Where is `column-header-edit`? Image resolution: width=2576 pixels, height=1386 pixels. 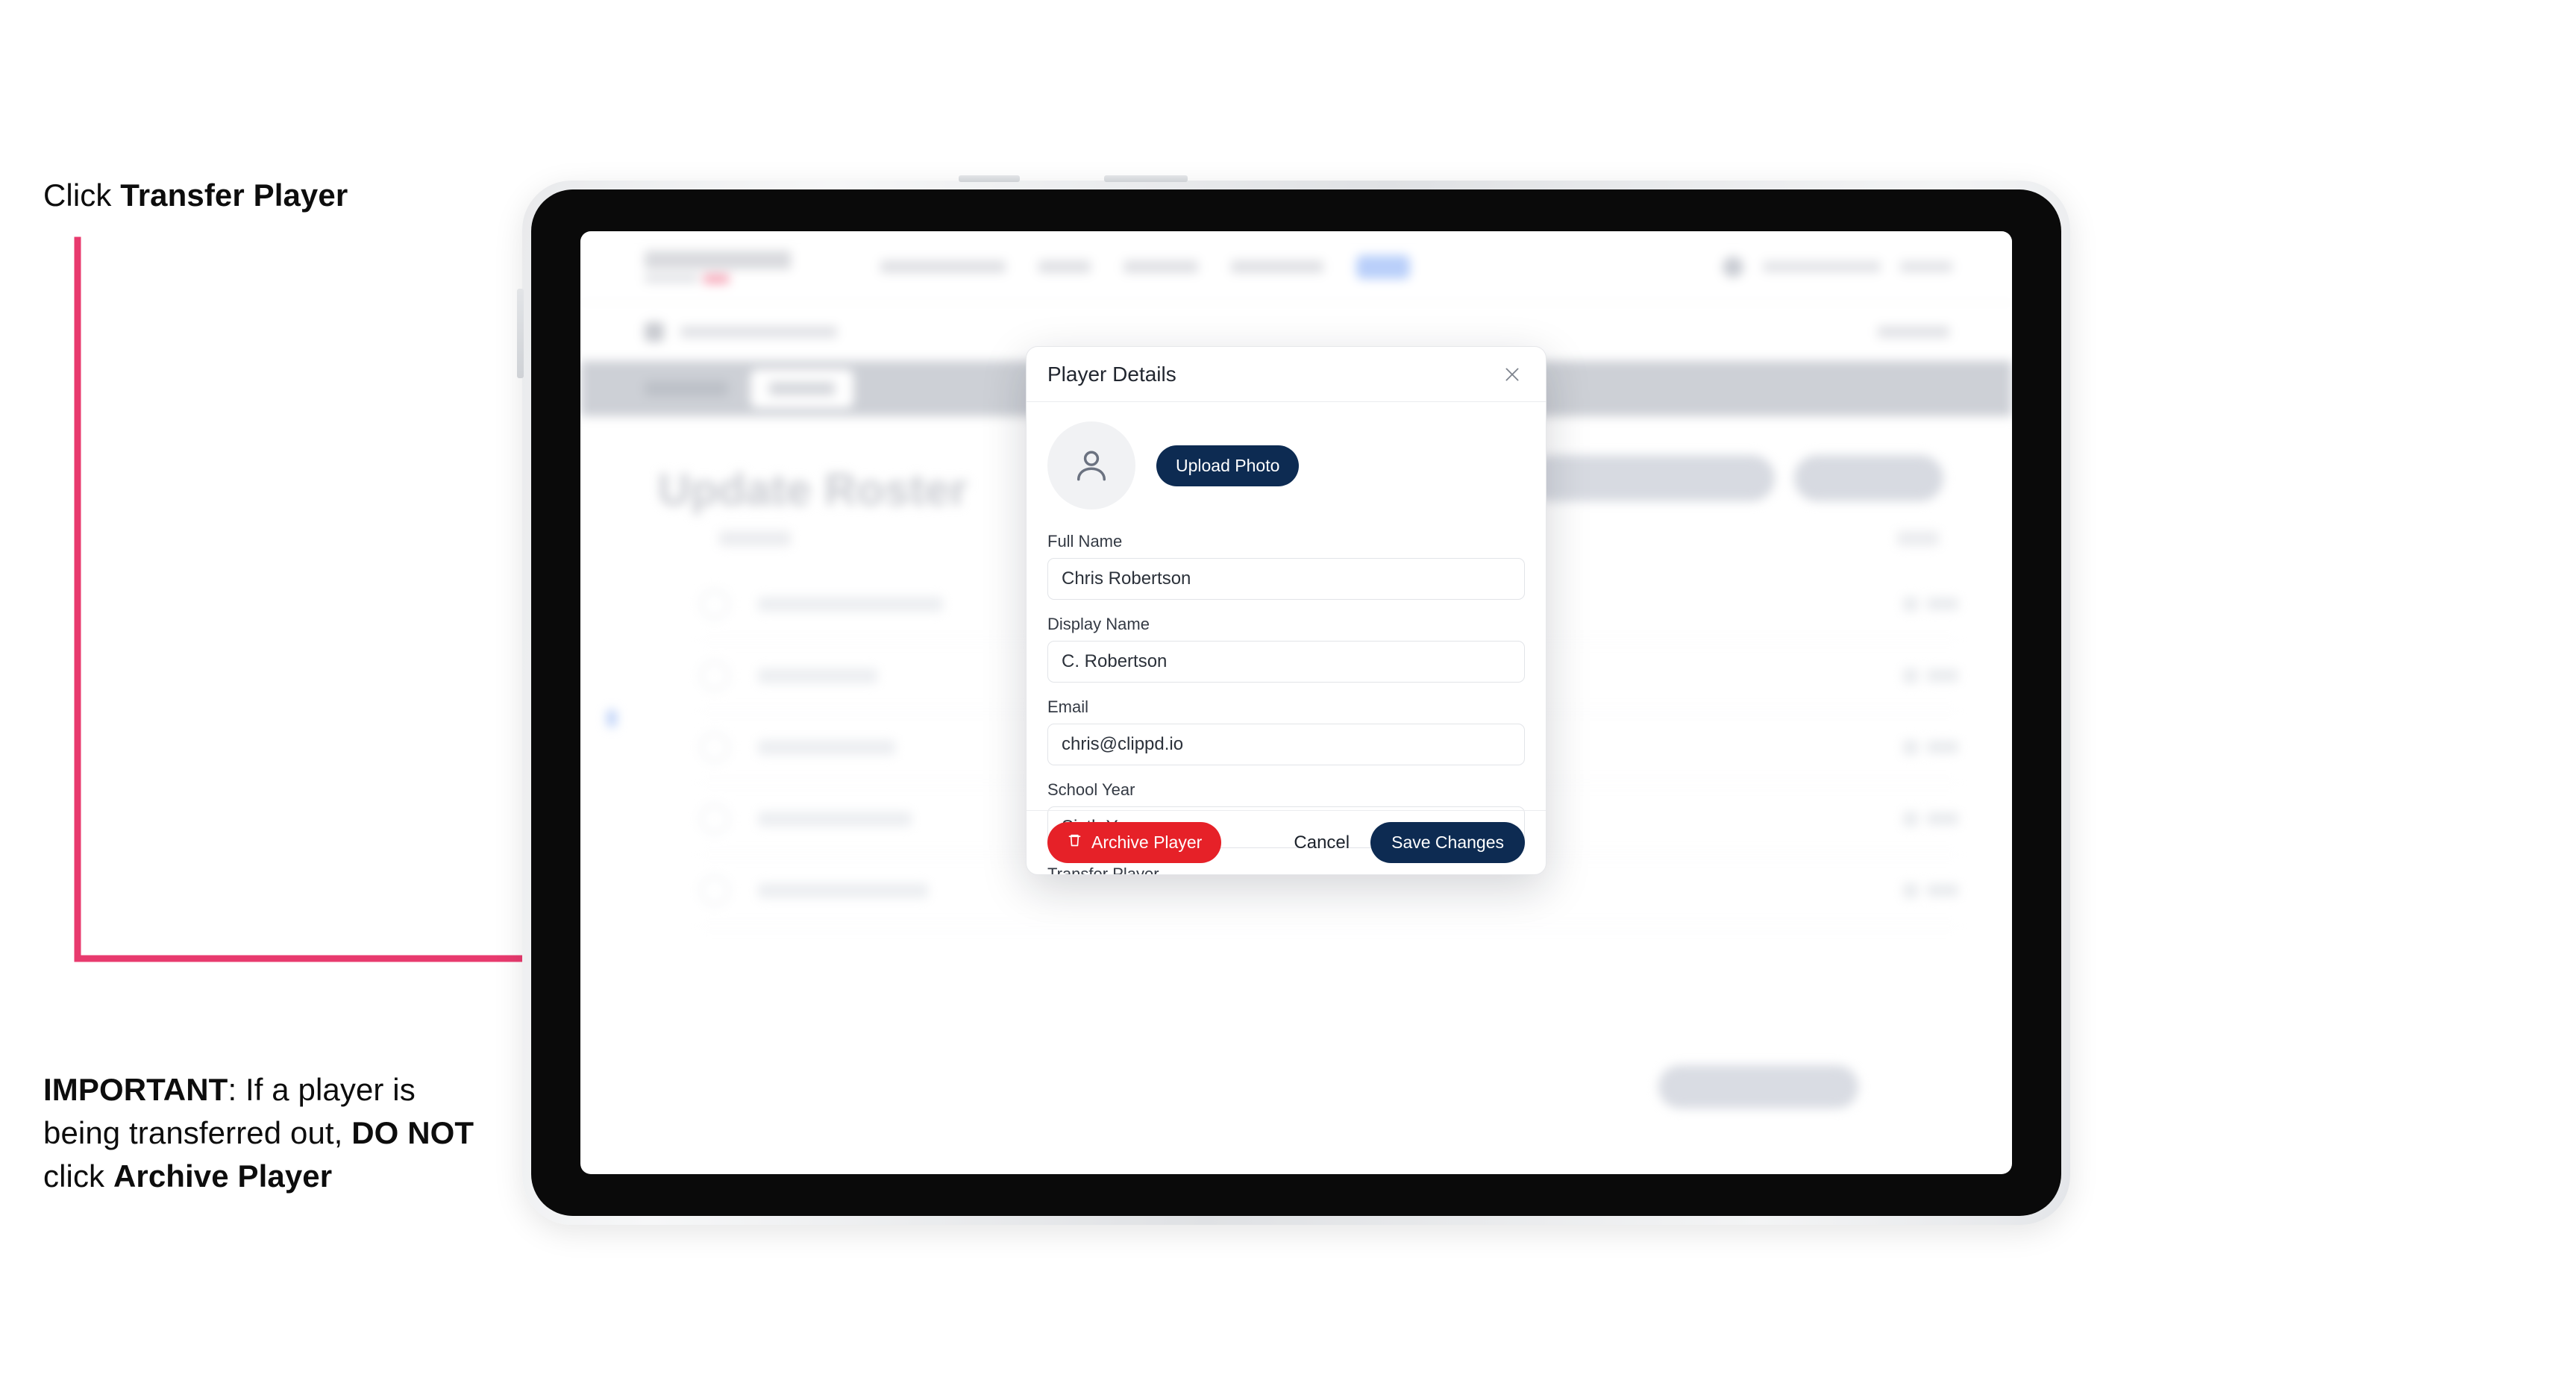
column-header-edit is located at coordinates (1918, 538).